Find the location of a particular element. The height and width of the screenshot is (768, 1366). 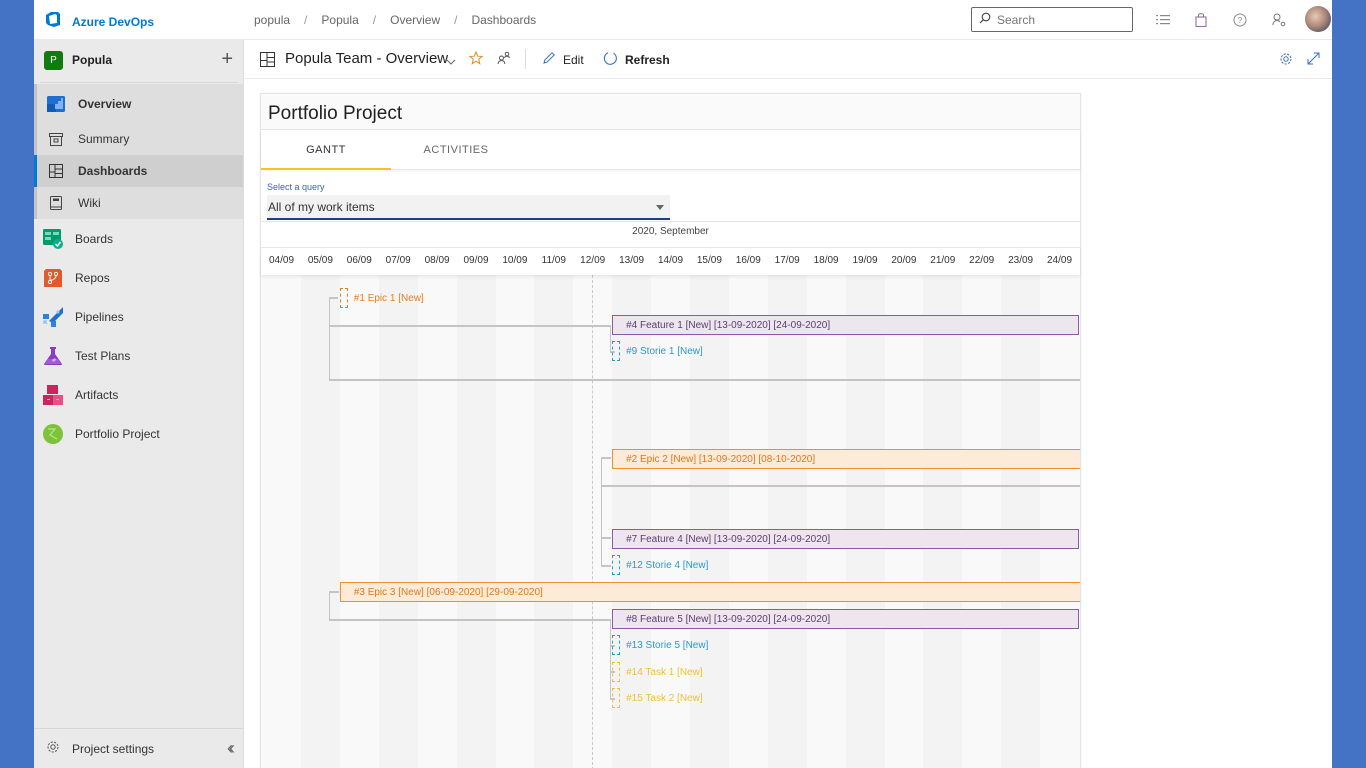

gantt-milestone-story: #12 Storie 4 [New] is located at coordinates (660, 565).